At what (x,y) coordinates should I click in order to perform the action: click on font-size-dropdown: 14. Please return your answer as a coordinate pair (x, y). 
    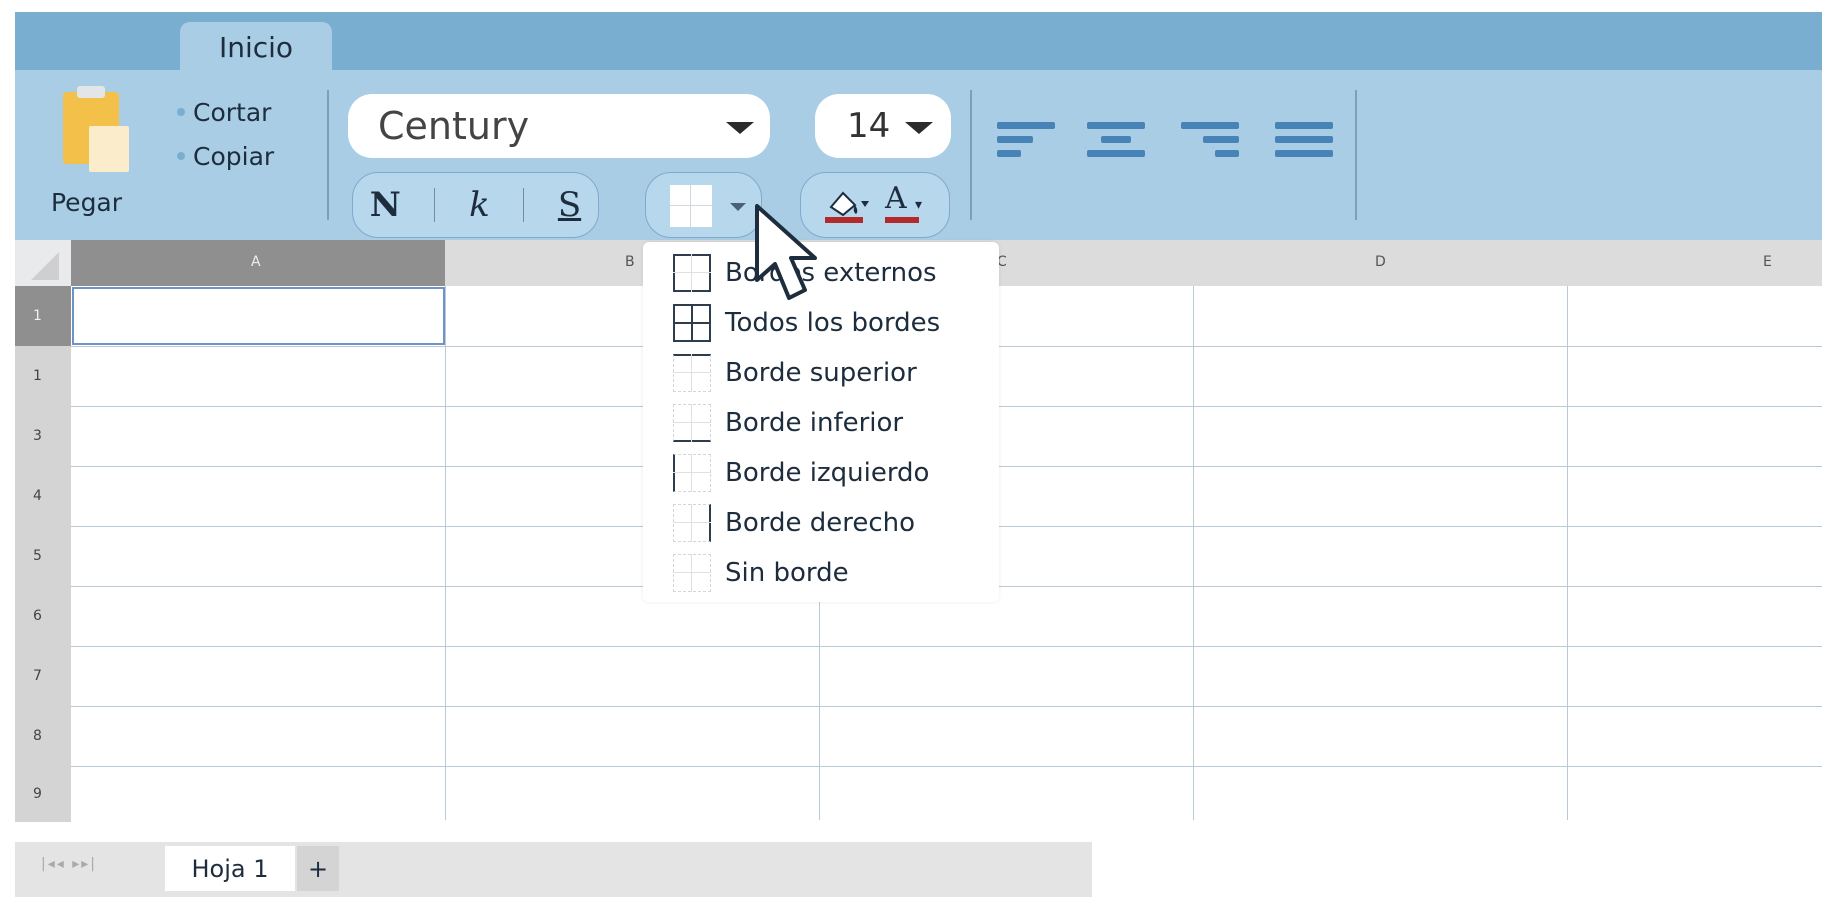
    Looking at the image, I should click on (883, 126).